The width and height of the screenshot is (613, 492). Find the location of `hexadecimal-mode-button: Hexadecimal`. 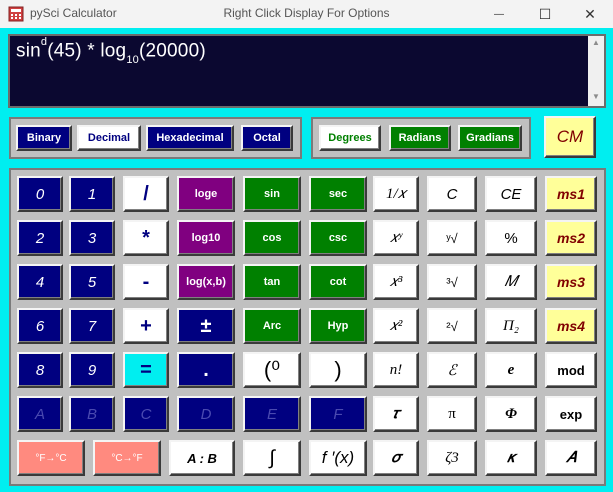

hexadecimal-mode-button: Hexadecimal is located at coordinates (190, 138).